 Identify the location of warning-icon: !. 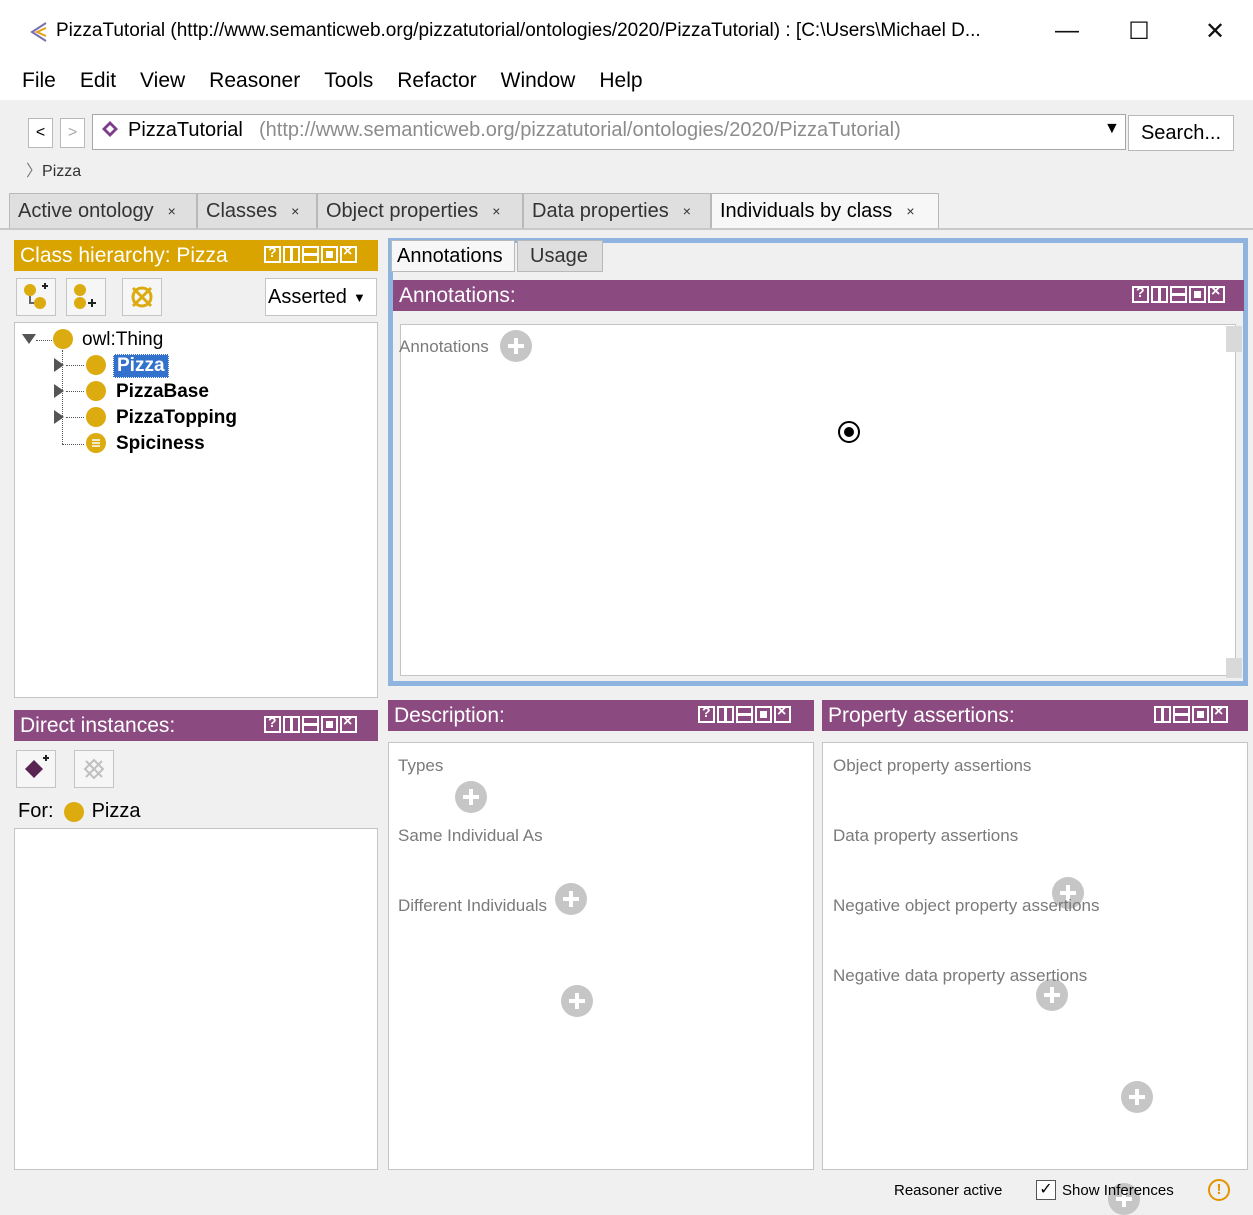
(1219, 1190).